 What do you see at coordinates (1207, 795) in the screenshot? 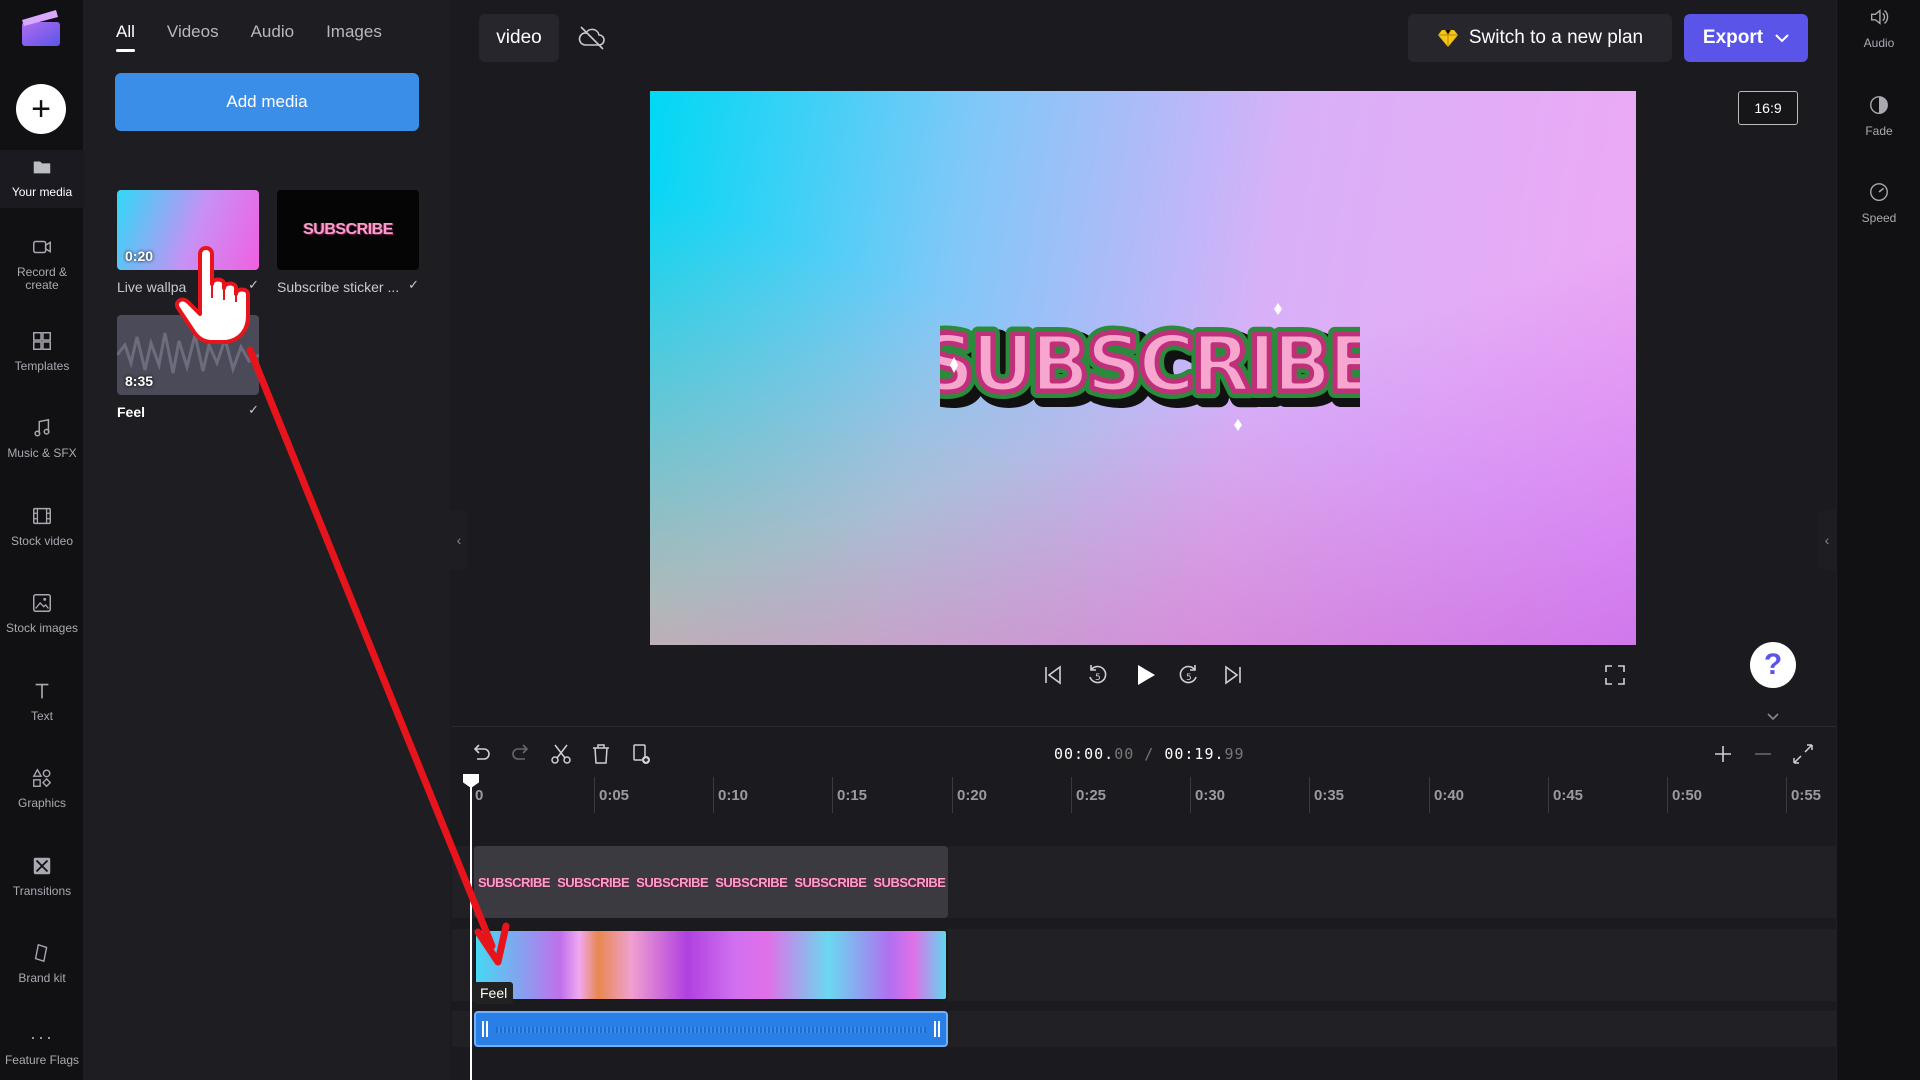
I see `ruler-tick: 0:30` at bounding box center [1207, 795].